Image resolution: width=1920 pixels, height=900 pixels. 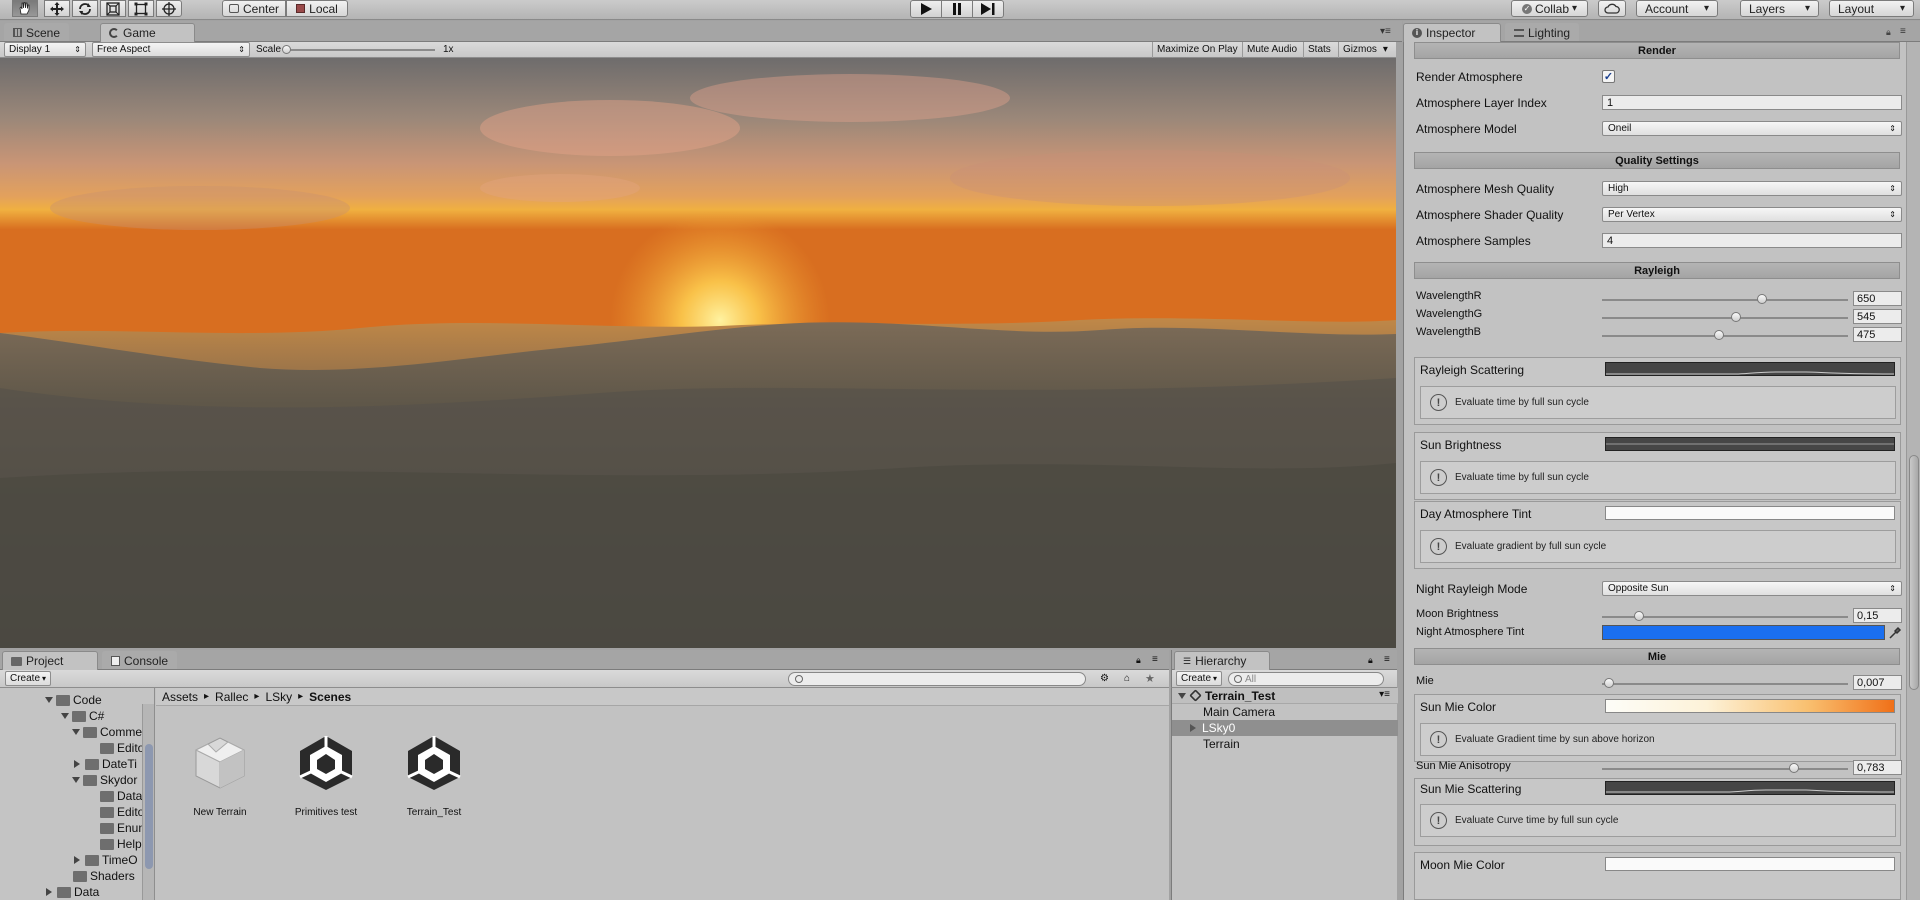 I want to click on stats-toggle: Stats, so click(x=1319, y=50).